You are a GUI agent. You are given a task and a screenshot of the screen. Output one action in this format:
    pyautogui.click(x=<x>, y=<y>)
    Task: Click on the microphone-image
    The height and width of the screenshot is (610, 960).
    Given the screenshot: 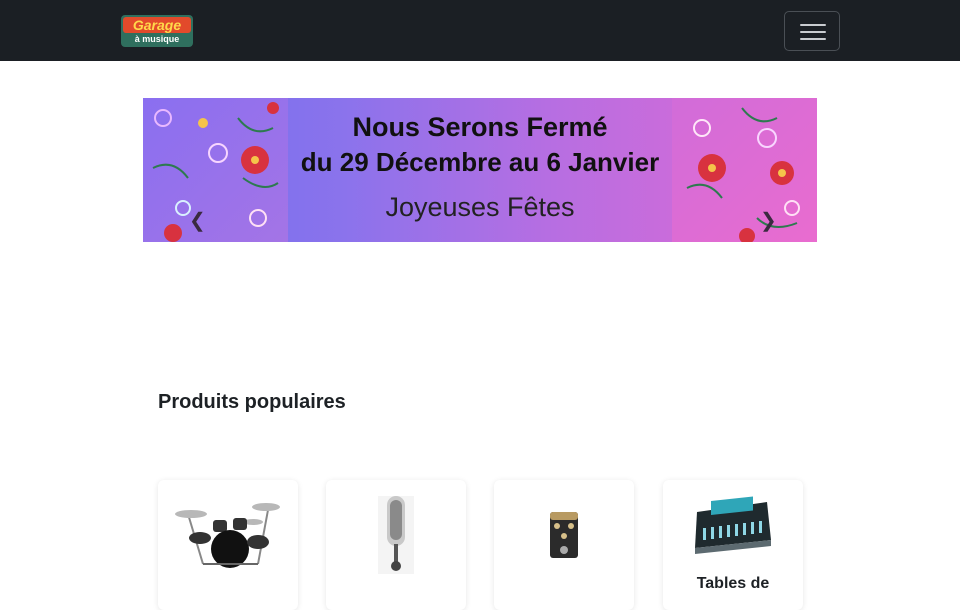 What is the action you would take?
    pyautogui.click(x=396, y=535)
    